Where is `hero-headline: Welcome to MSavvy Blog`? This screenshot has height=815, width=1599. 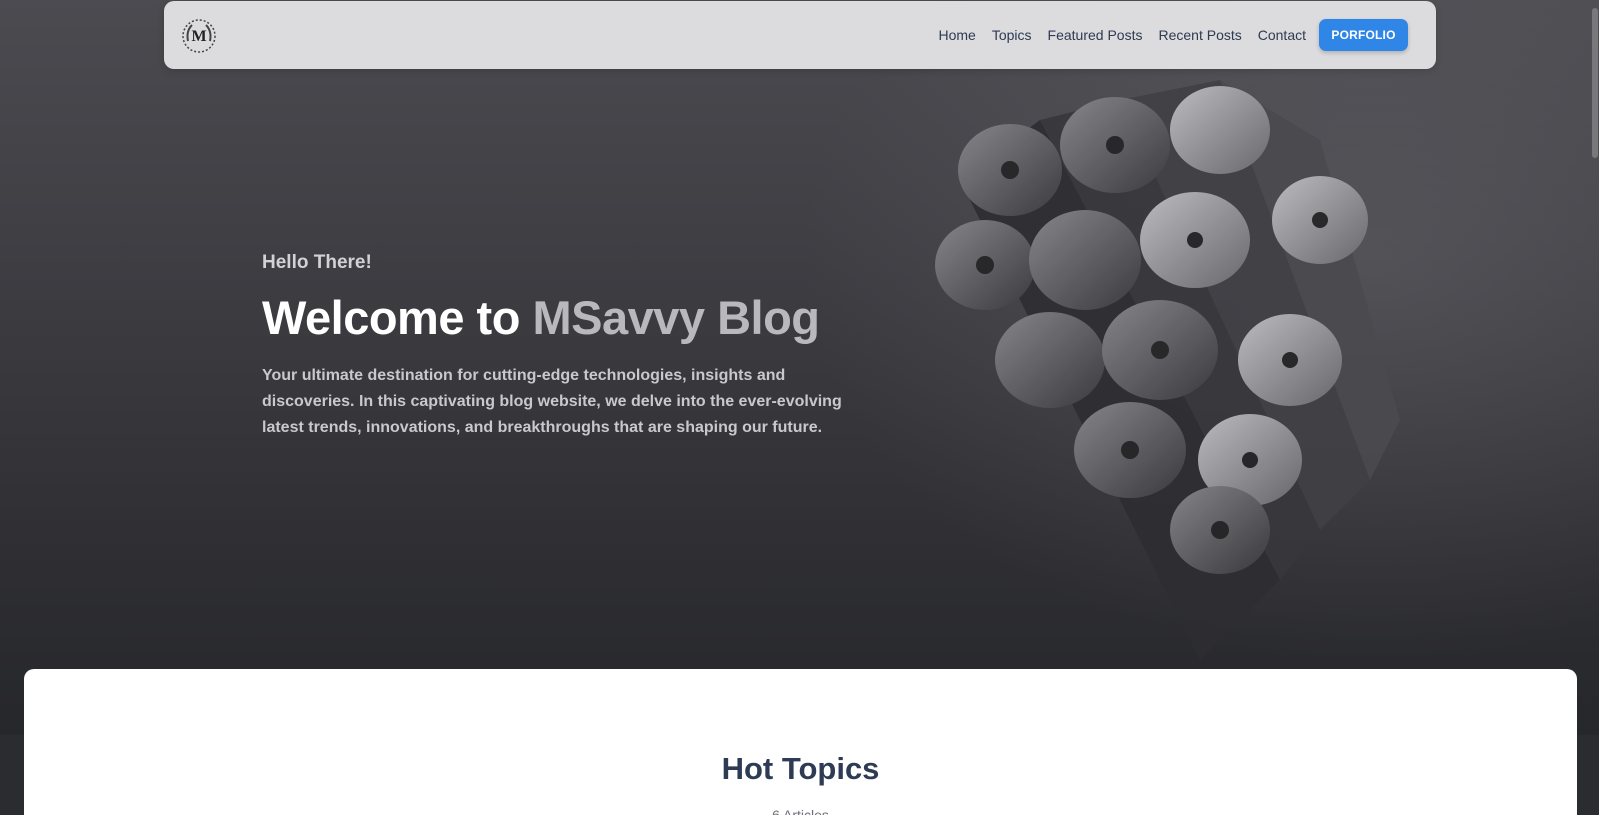 hero-headline: Welcome to MSavvy Blog is located at coordinates (572, 317).